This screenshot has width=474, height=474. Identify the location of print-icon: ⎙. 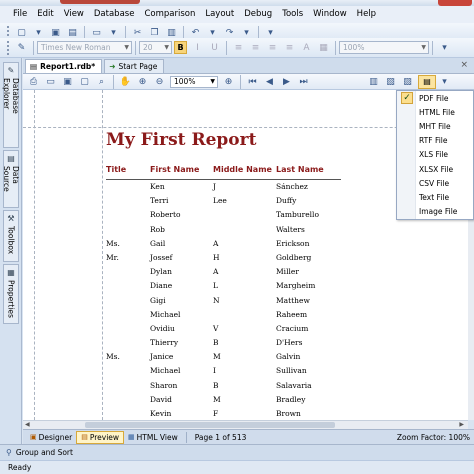
(33, 81).